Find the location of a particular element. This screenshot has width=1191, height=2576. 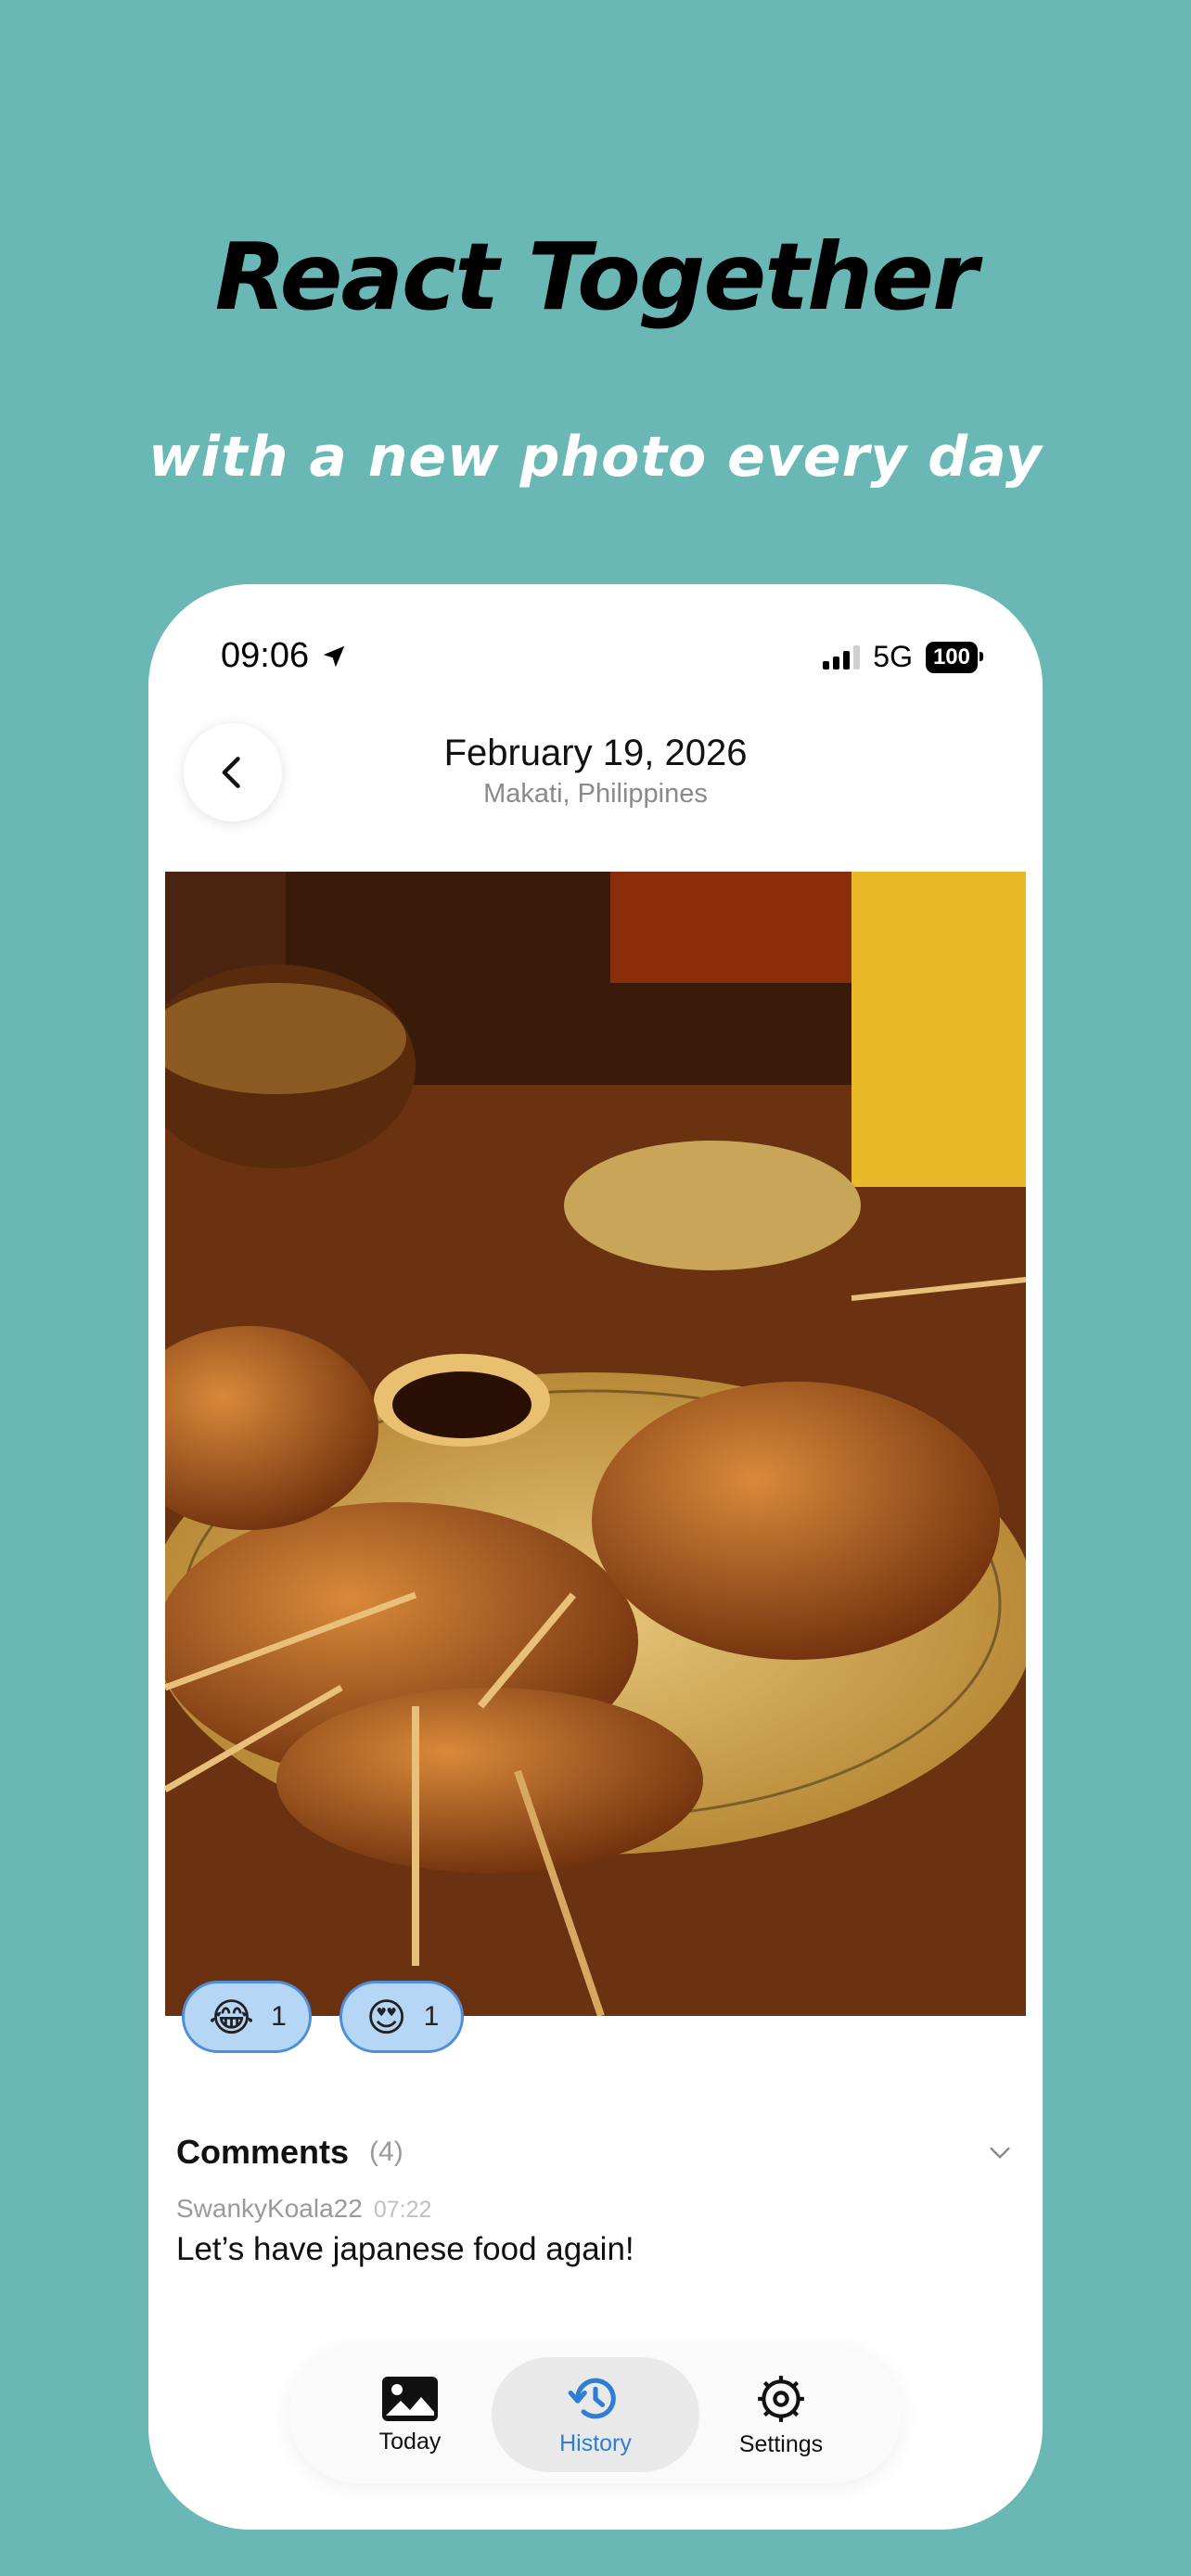

promo-headline: React Together is located at coordinates (597, 277).